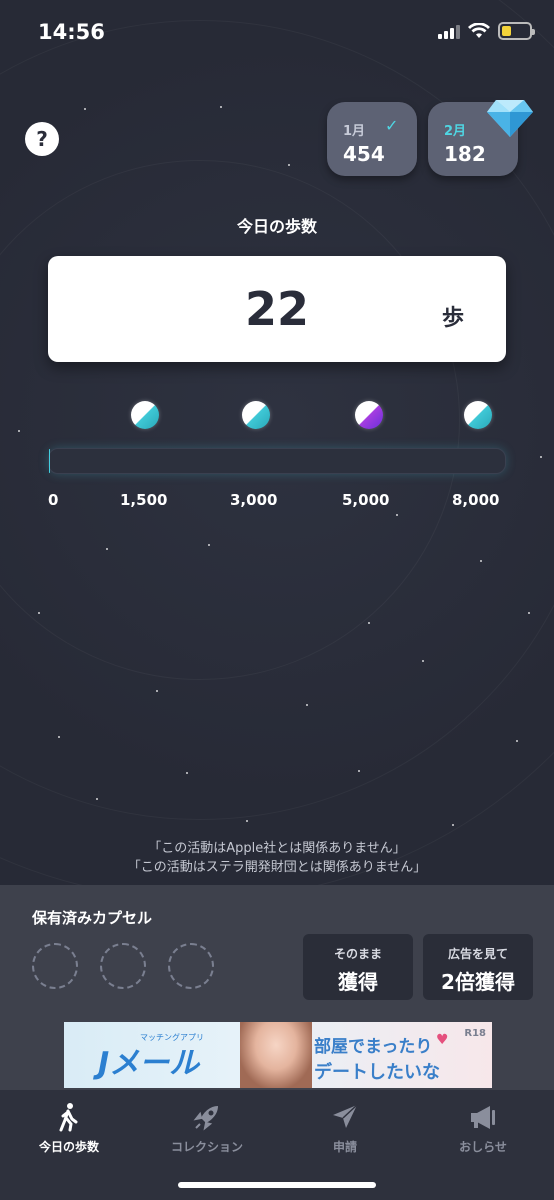  I want to click on status-icons, so click(486, 31).